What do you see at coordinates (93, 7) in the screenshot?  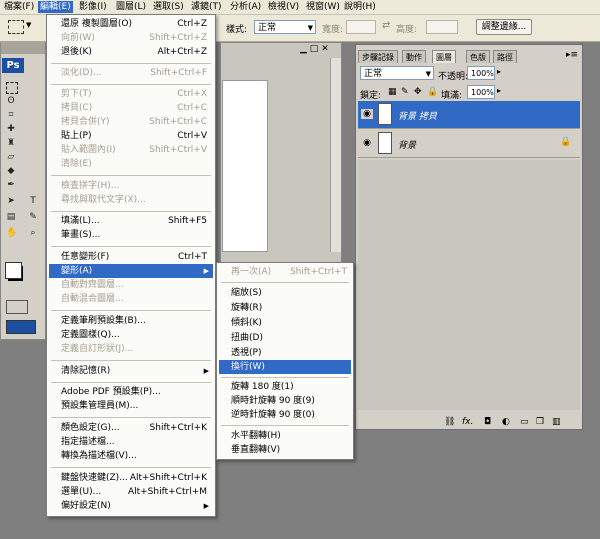 I see `menu-image: 影像(I)` at bounding box center [93, 7].